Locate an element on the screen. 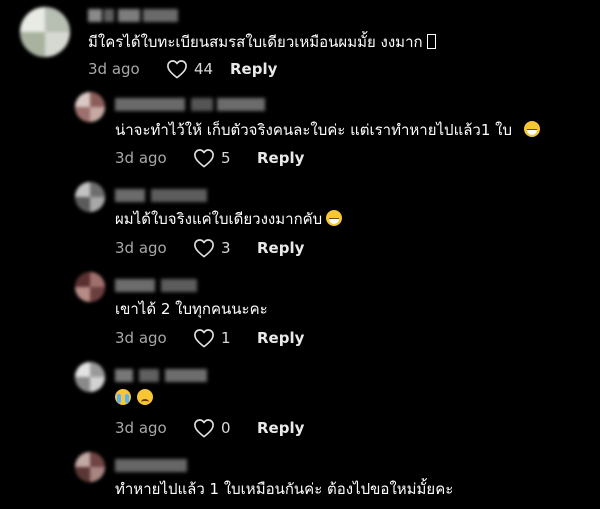  like-button: 3 is located at coordinates (224, 248).